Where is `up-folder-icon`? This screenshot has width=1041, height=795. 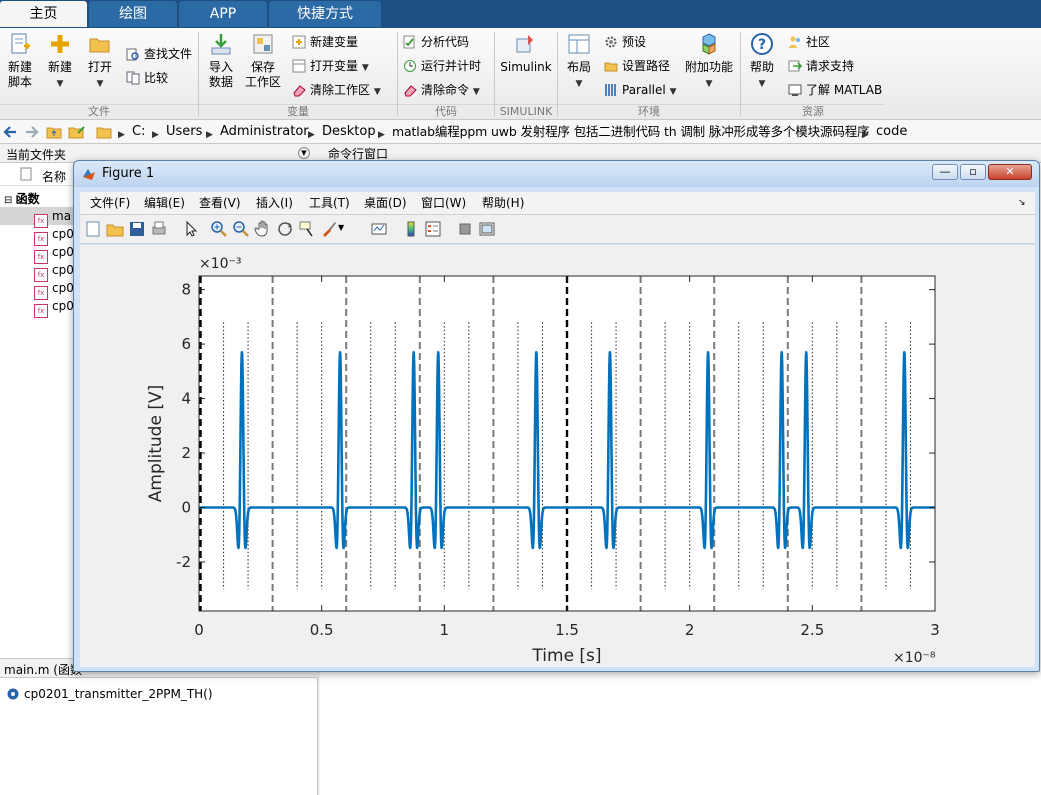
up-folder-icon is located at coordinates (54, 132).